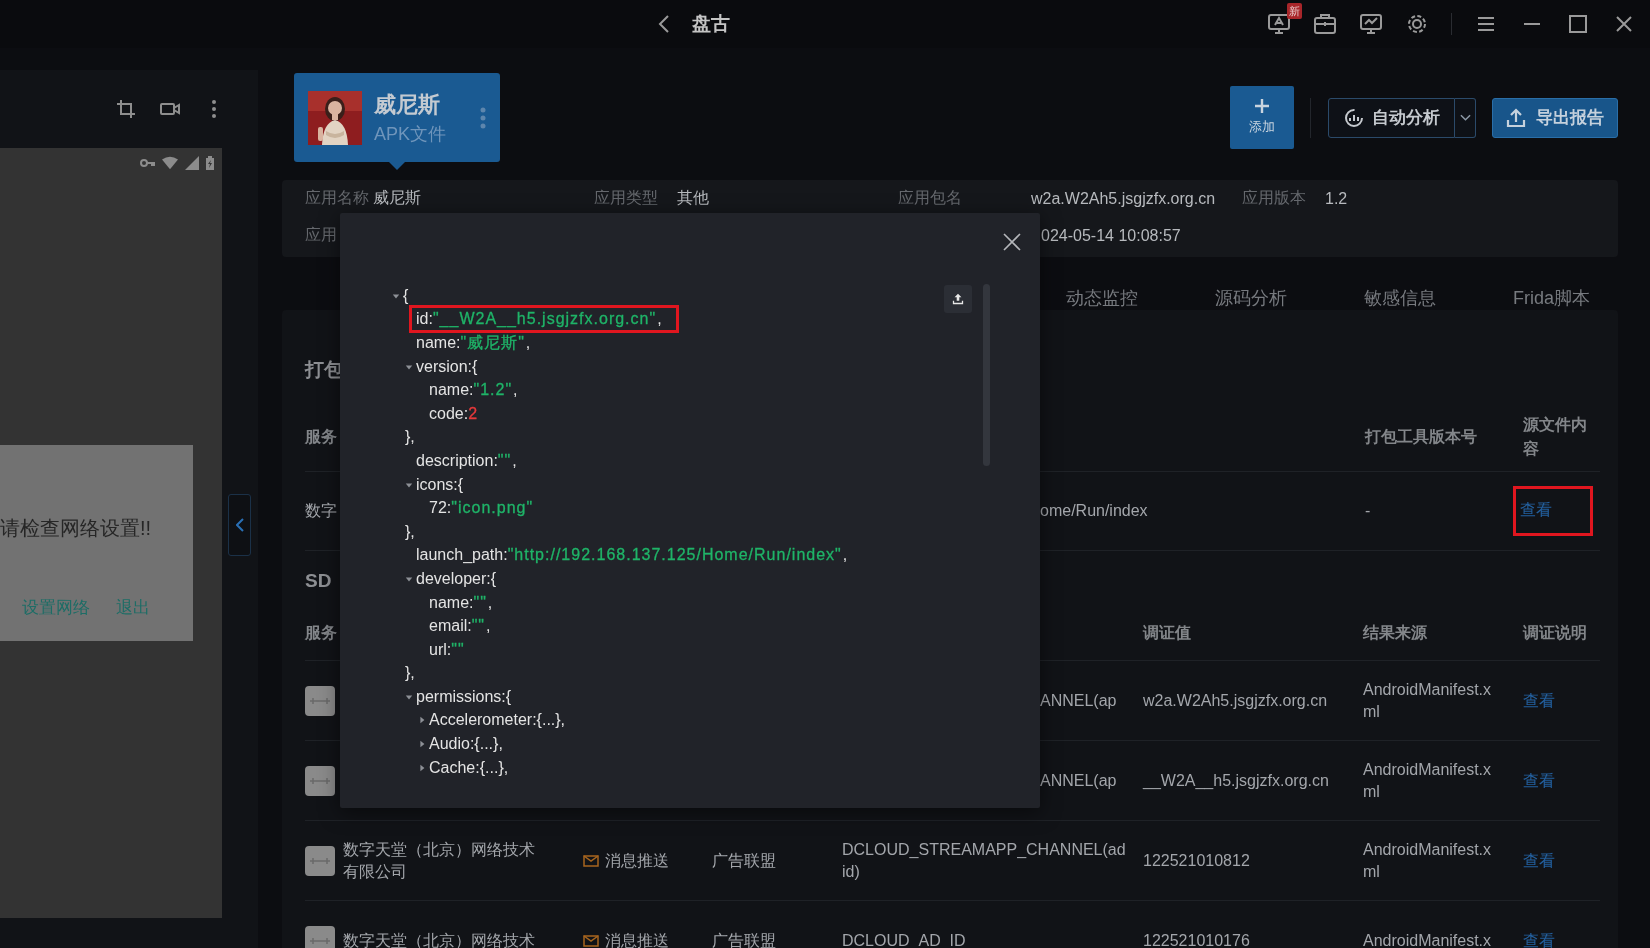 The image size is (1650, 948). I want to click on crop-icon, so click(126, 109).